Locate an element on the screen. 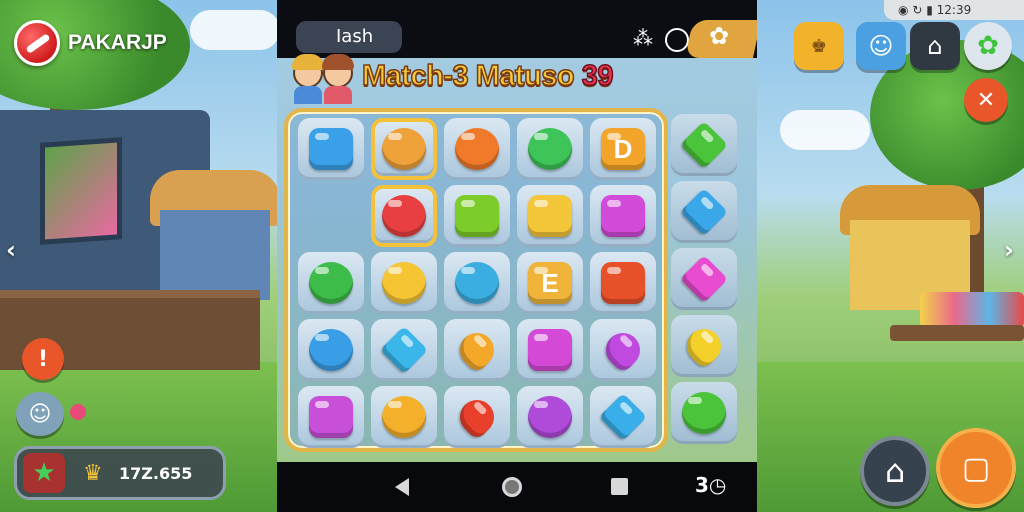  board-tile: E is located at coordinates (550, 283).